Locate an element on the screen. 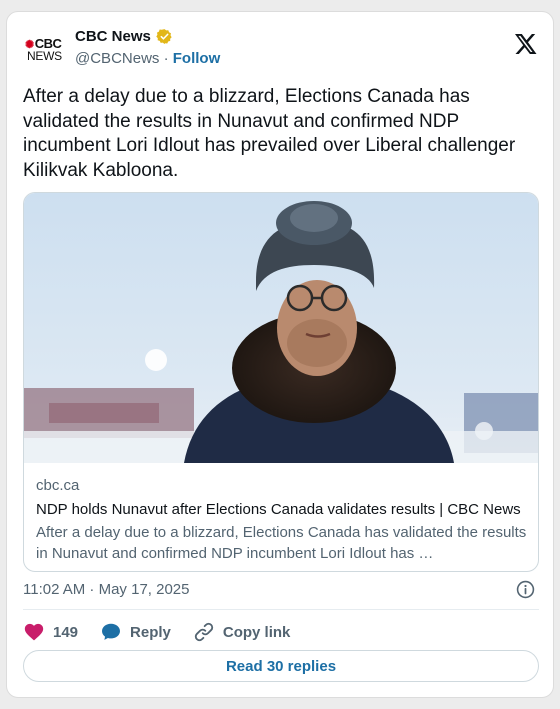  like-count: 149 is located at coordinates (66, 632).